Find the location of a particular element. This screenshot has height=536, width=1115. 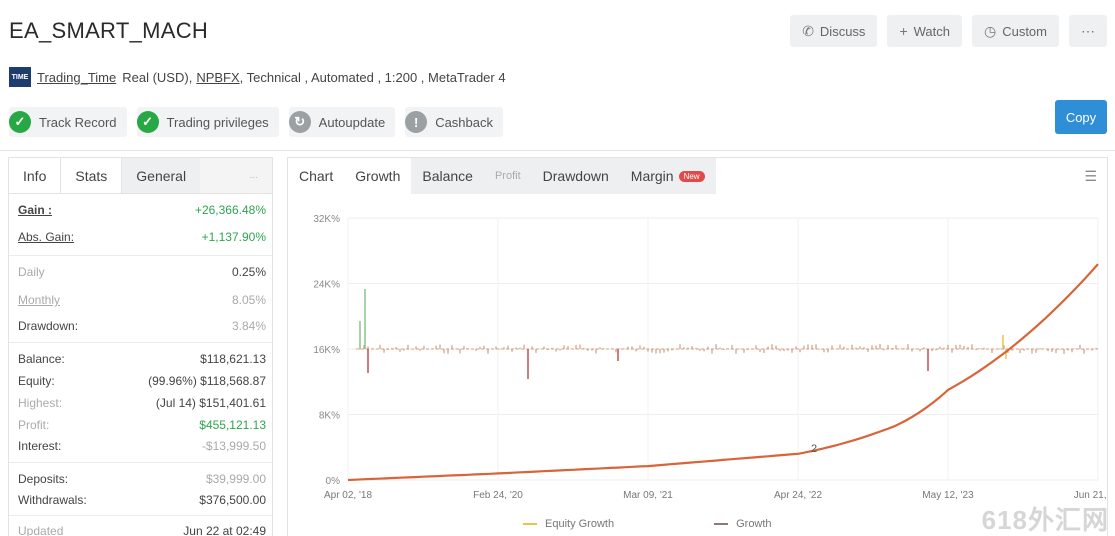

badge-label: Autoupdate is located at coordinates (352, 122).